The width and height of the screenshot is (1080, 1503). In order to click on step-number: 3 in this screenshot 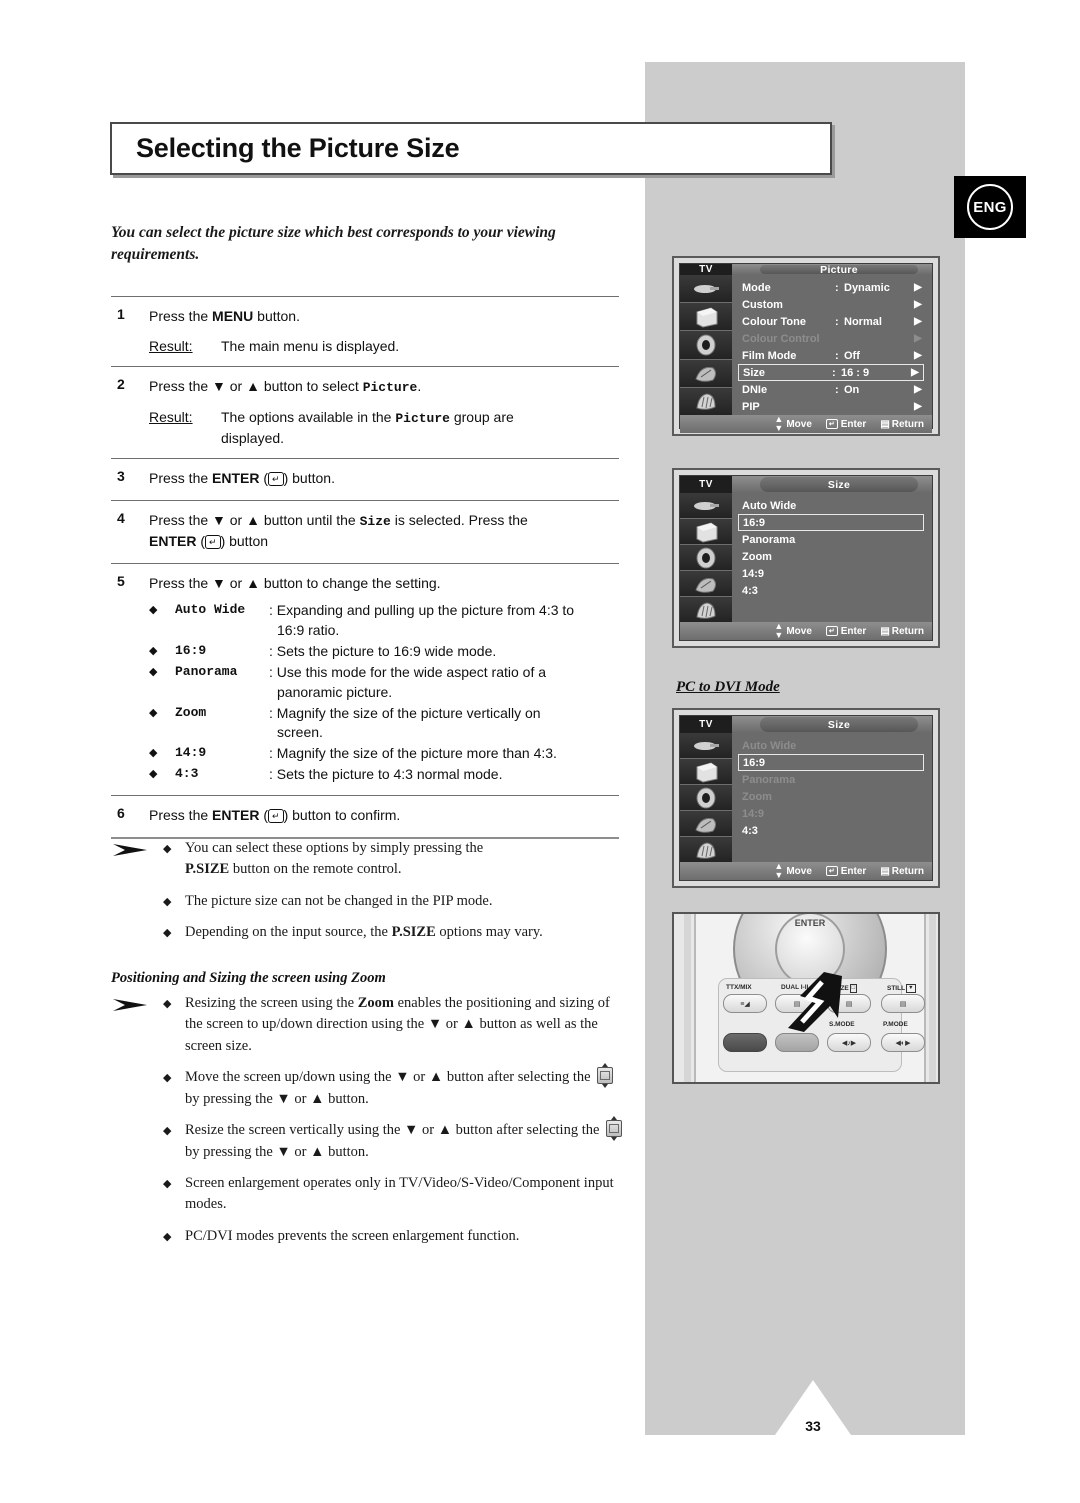, I will do `click(121, 475)`.